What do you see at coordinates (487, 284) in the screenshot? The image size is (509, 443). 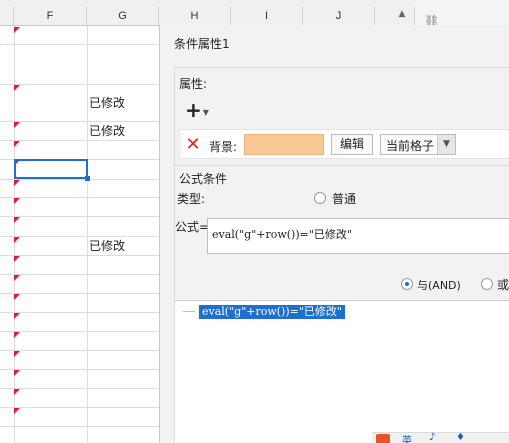 I see `logic-or-radio` at bounding box center [487, 284].